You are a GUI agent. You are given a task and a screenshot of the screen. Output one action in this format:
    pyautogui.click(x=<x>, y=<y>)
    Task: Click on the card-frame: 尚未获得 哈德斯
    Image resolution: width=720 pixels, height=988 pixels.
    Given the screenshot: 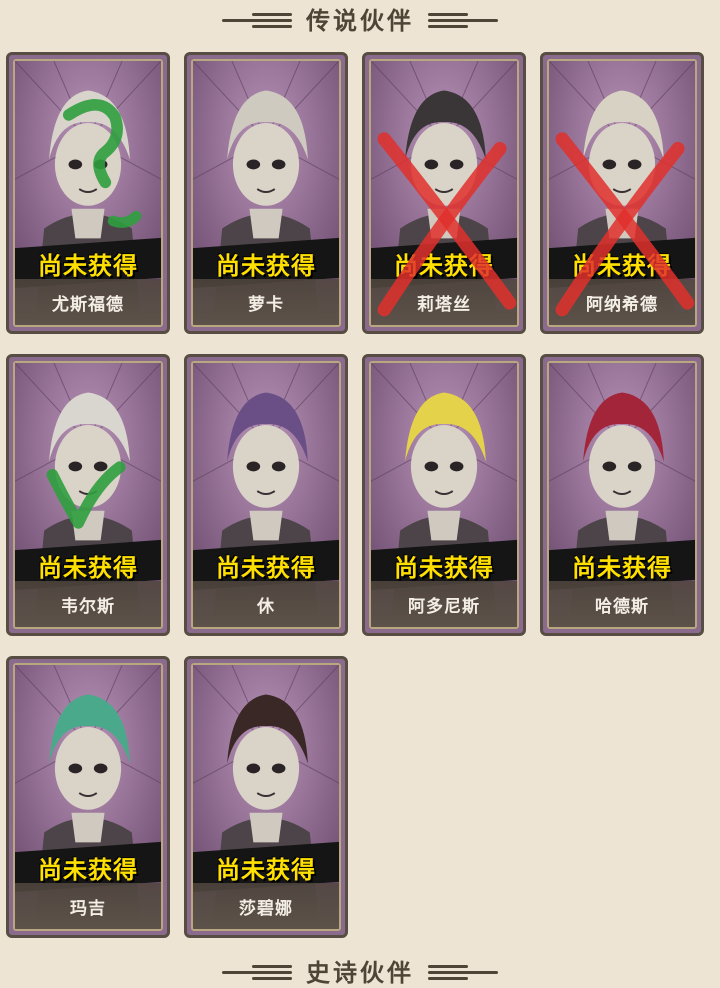 What is the action you would take?
    pyautogui.click(x=622, y=495)
    